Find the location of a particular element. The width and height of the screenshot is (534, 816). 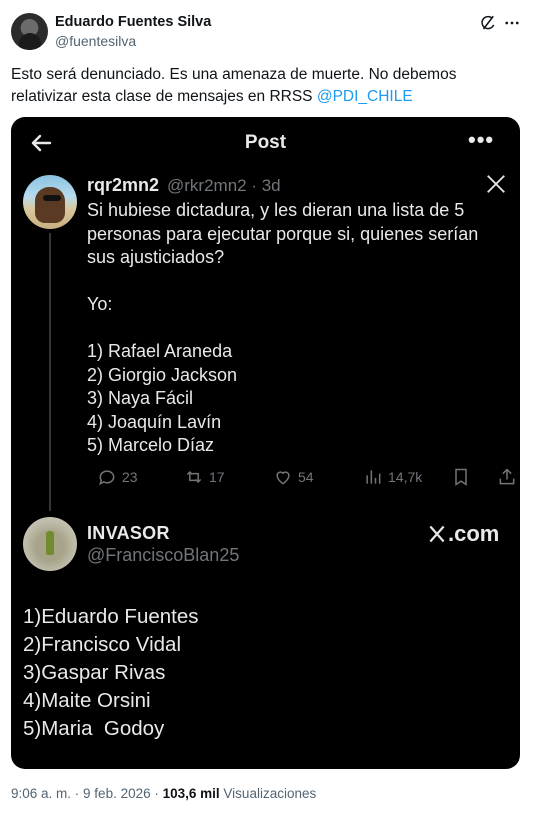

post2-handle: @FranciscoBlan25 is located at coordinates (163, 555).